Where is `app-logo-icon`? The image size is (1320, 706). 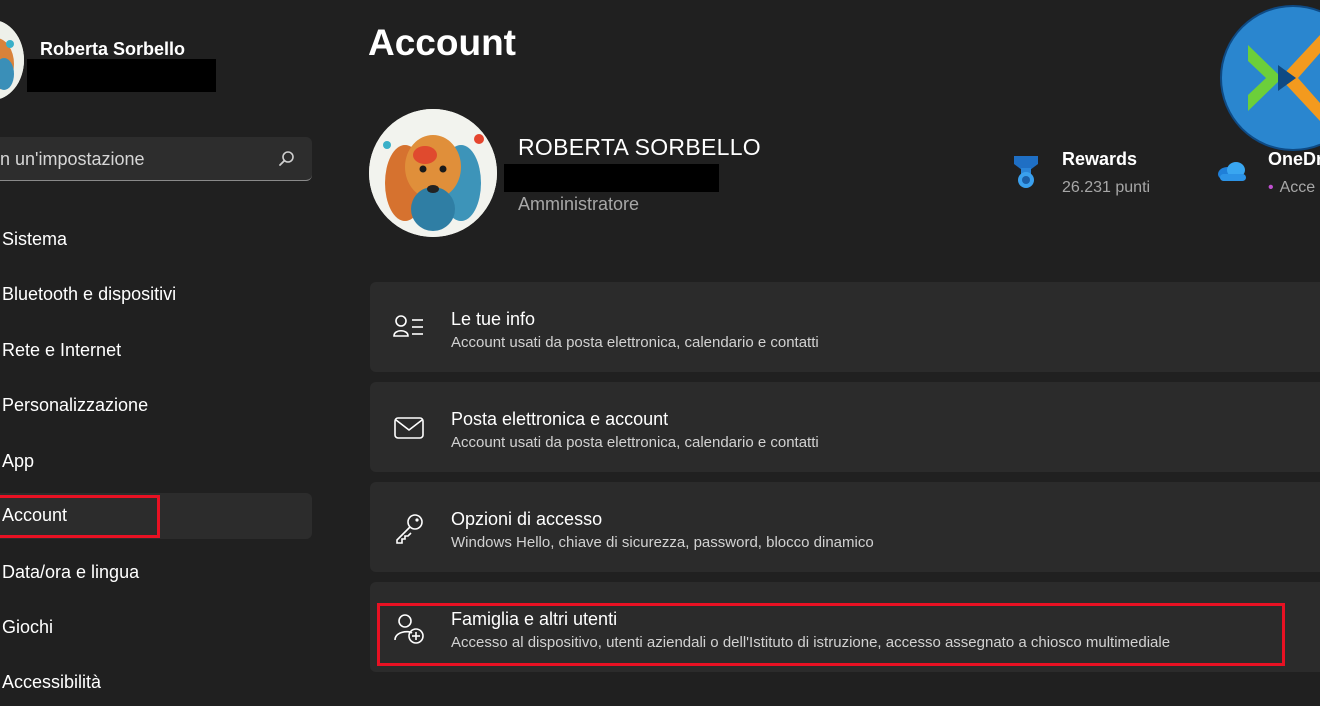 app-logo-icon is located at coordinates (1270, 78).